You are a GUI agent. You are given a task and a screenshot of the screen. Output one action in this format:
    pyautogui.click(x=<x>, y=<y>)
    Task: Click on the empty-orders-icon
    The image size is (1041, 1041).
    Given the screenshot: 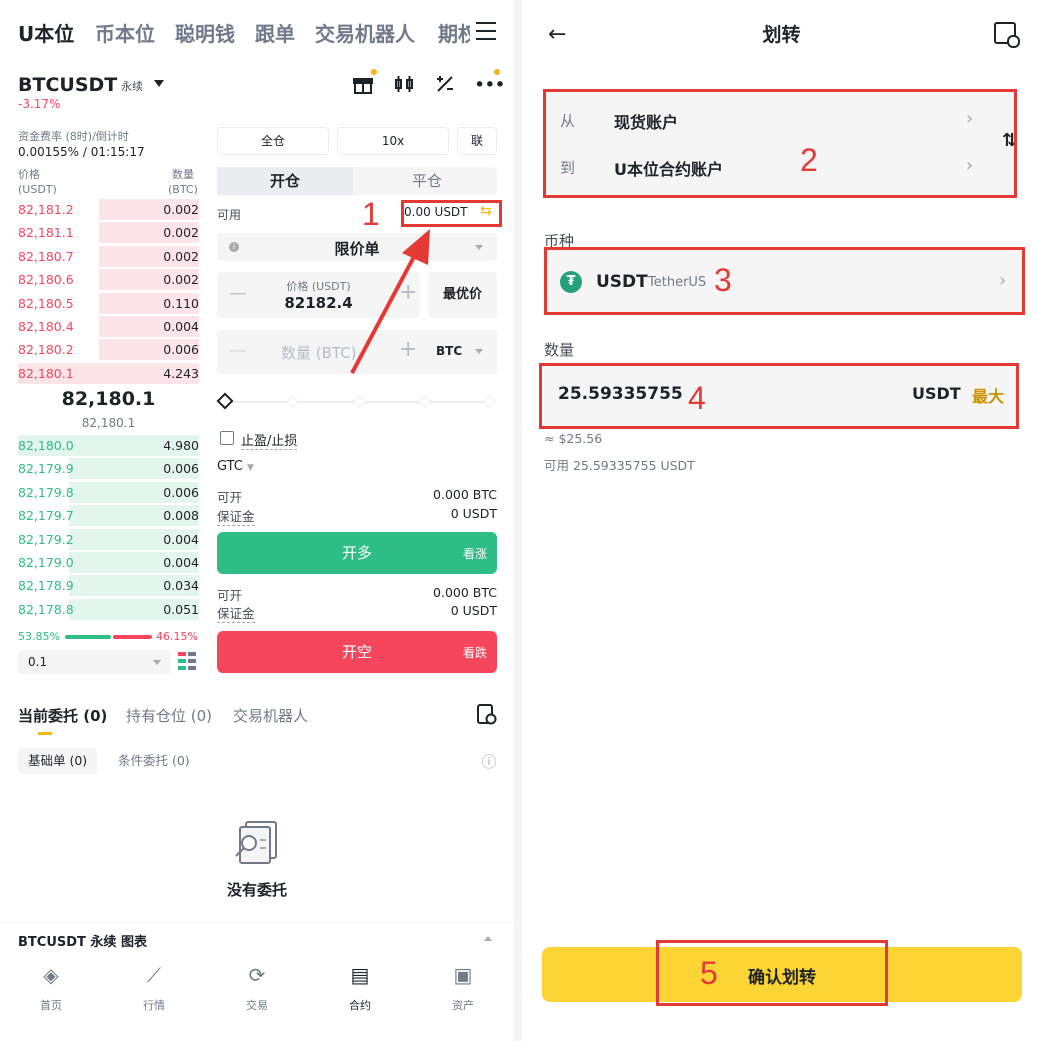 What is the action you would take?
    pyautogui.click(x=257, y=843)
    